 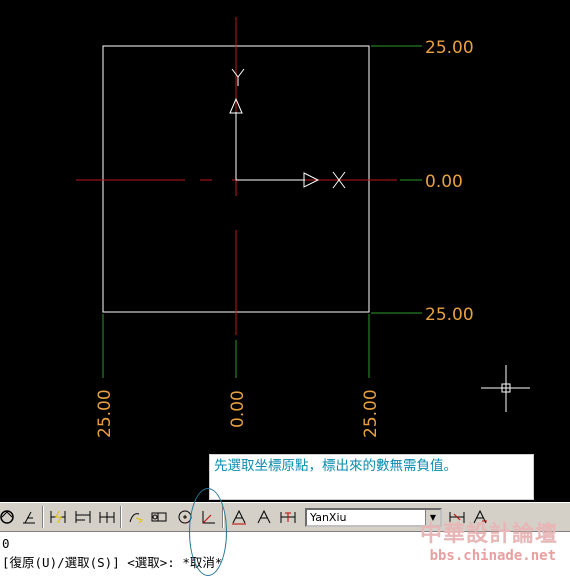 What do you see at coordinates (449, 48) in the screenshot?
I see `ordinate-label-right-top: 25.00` at bounding box center [449, 48].